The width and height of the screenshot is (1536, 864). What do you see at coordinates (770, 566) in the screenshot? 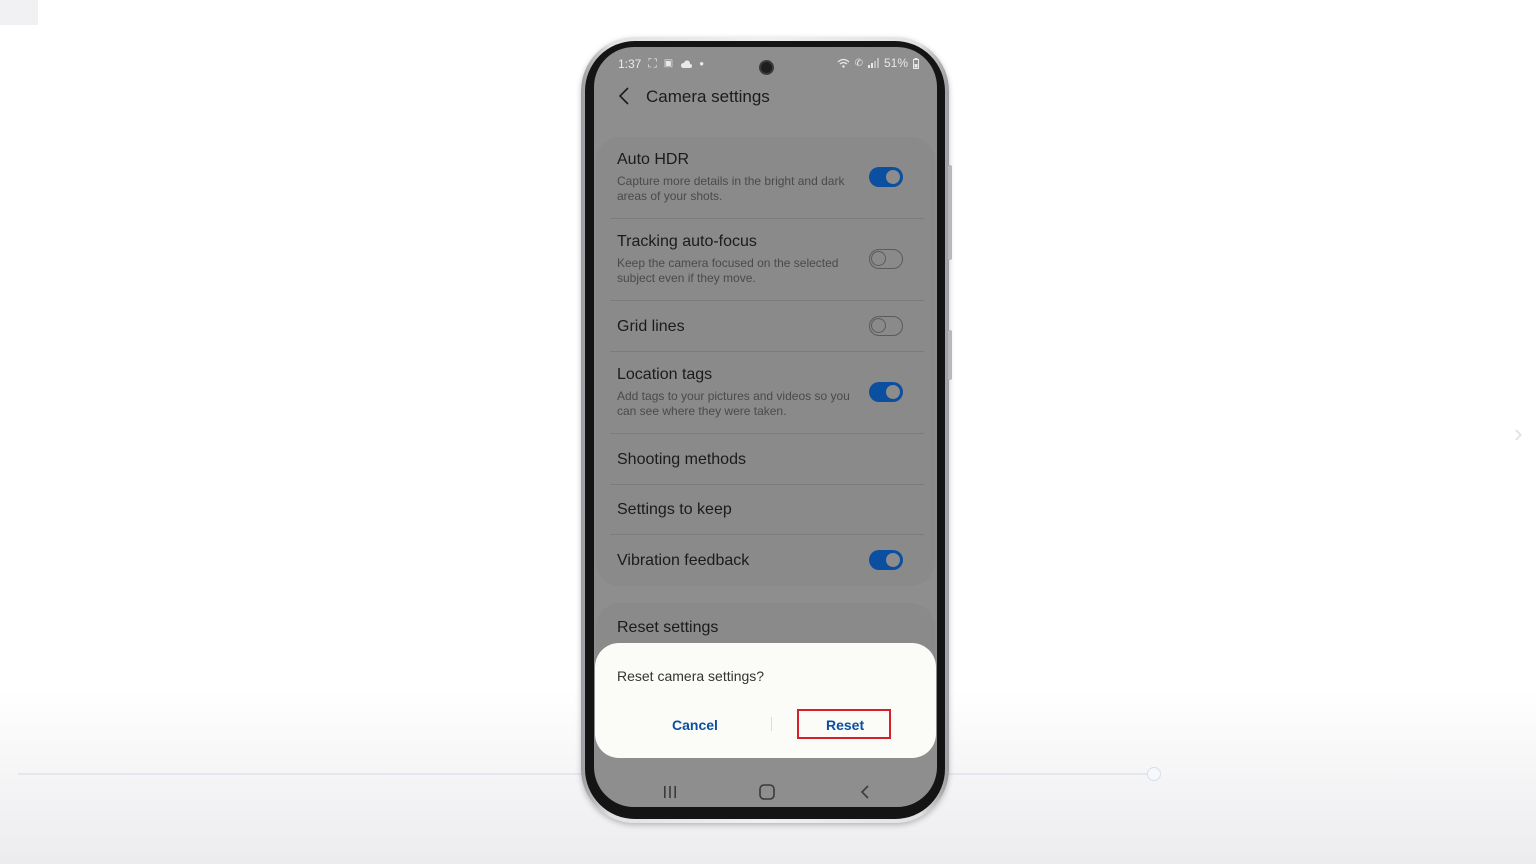
I see `setting-vibration-feedback: Vibration feedback` at bounding box center [770, 566].